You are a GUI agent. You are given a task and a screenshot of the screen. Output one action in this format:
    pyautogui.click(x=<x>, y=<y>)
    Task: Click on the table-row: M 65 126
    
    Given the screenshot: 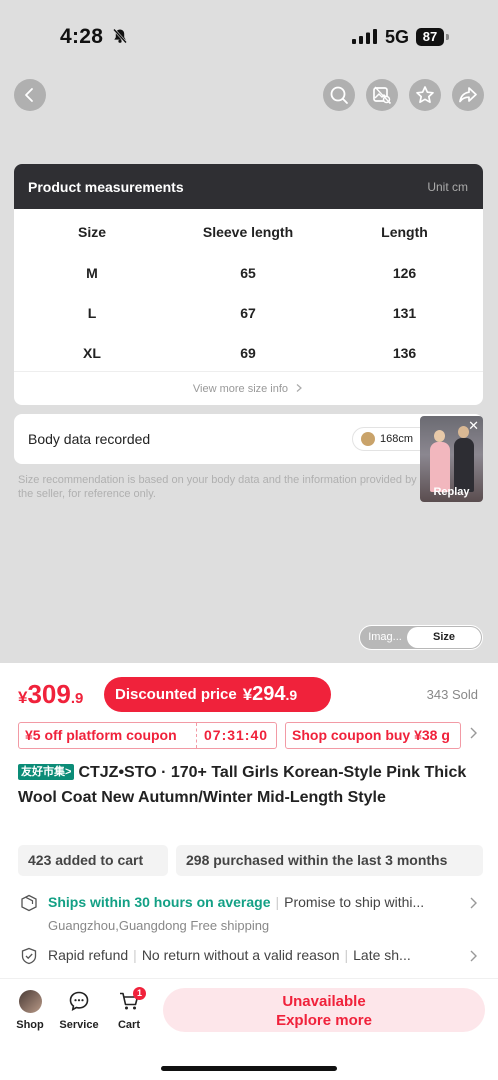 What is the action you would take?
    pyautogui.click(x=248, y=273)
    